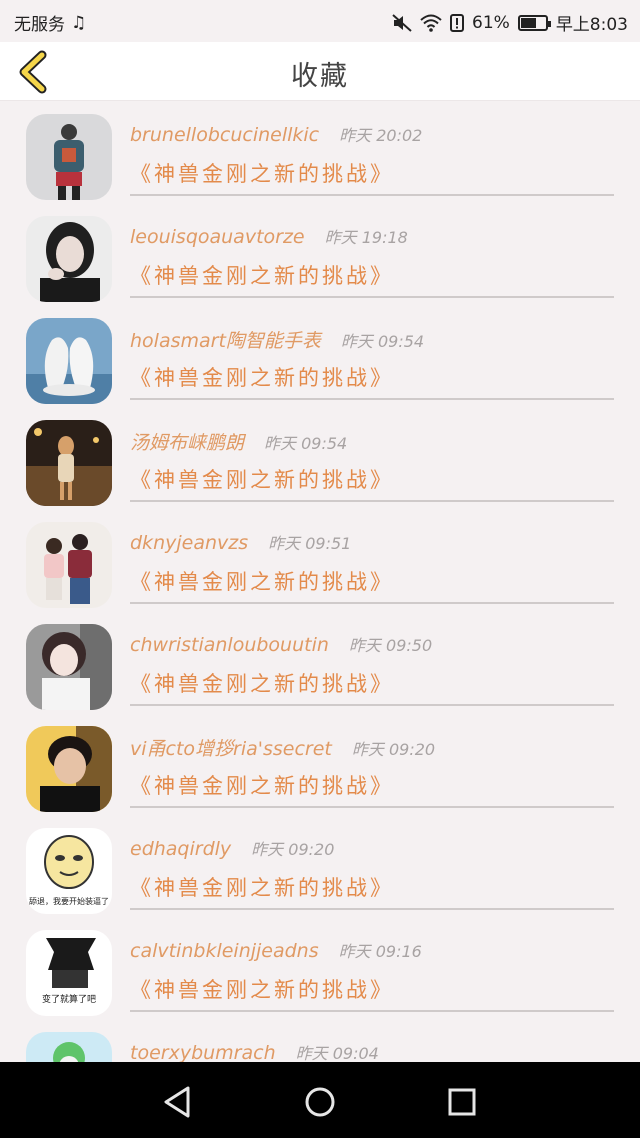 Image resolution: width=640 pixels, height=1138 pixels. What do you see at coordinates (217, 237) in the screenshot?
I see `item-username: leouisqoauavtorze` at bounding box center [217, 237].